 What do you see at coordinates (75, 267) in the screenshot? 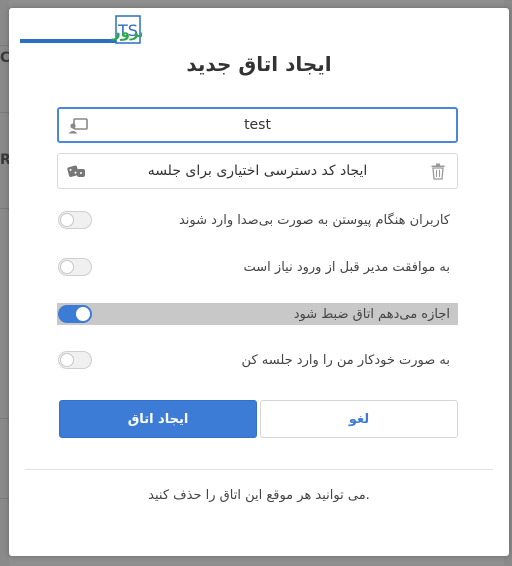
I see `require-approval-toggle` at bounding box center [75, 267].